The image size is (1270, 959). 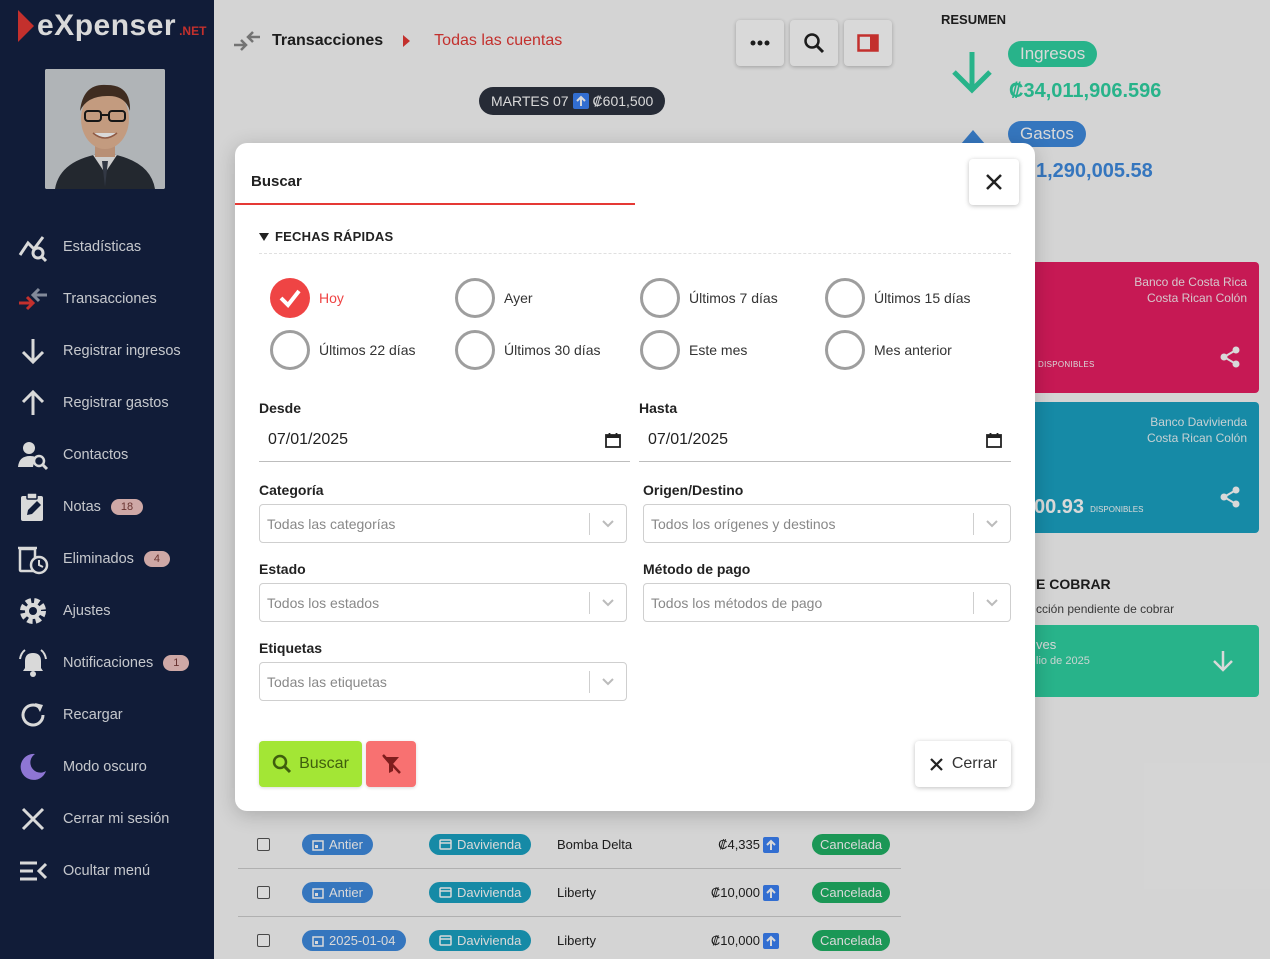 What do you see at coordinates (334, 236) in the screenshot?
I see `quick-dates-label: FECHAS RÁPIDAS` at bounding box center [334, 236].